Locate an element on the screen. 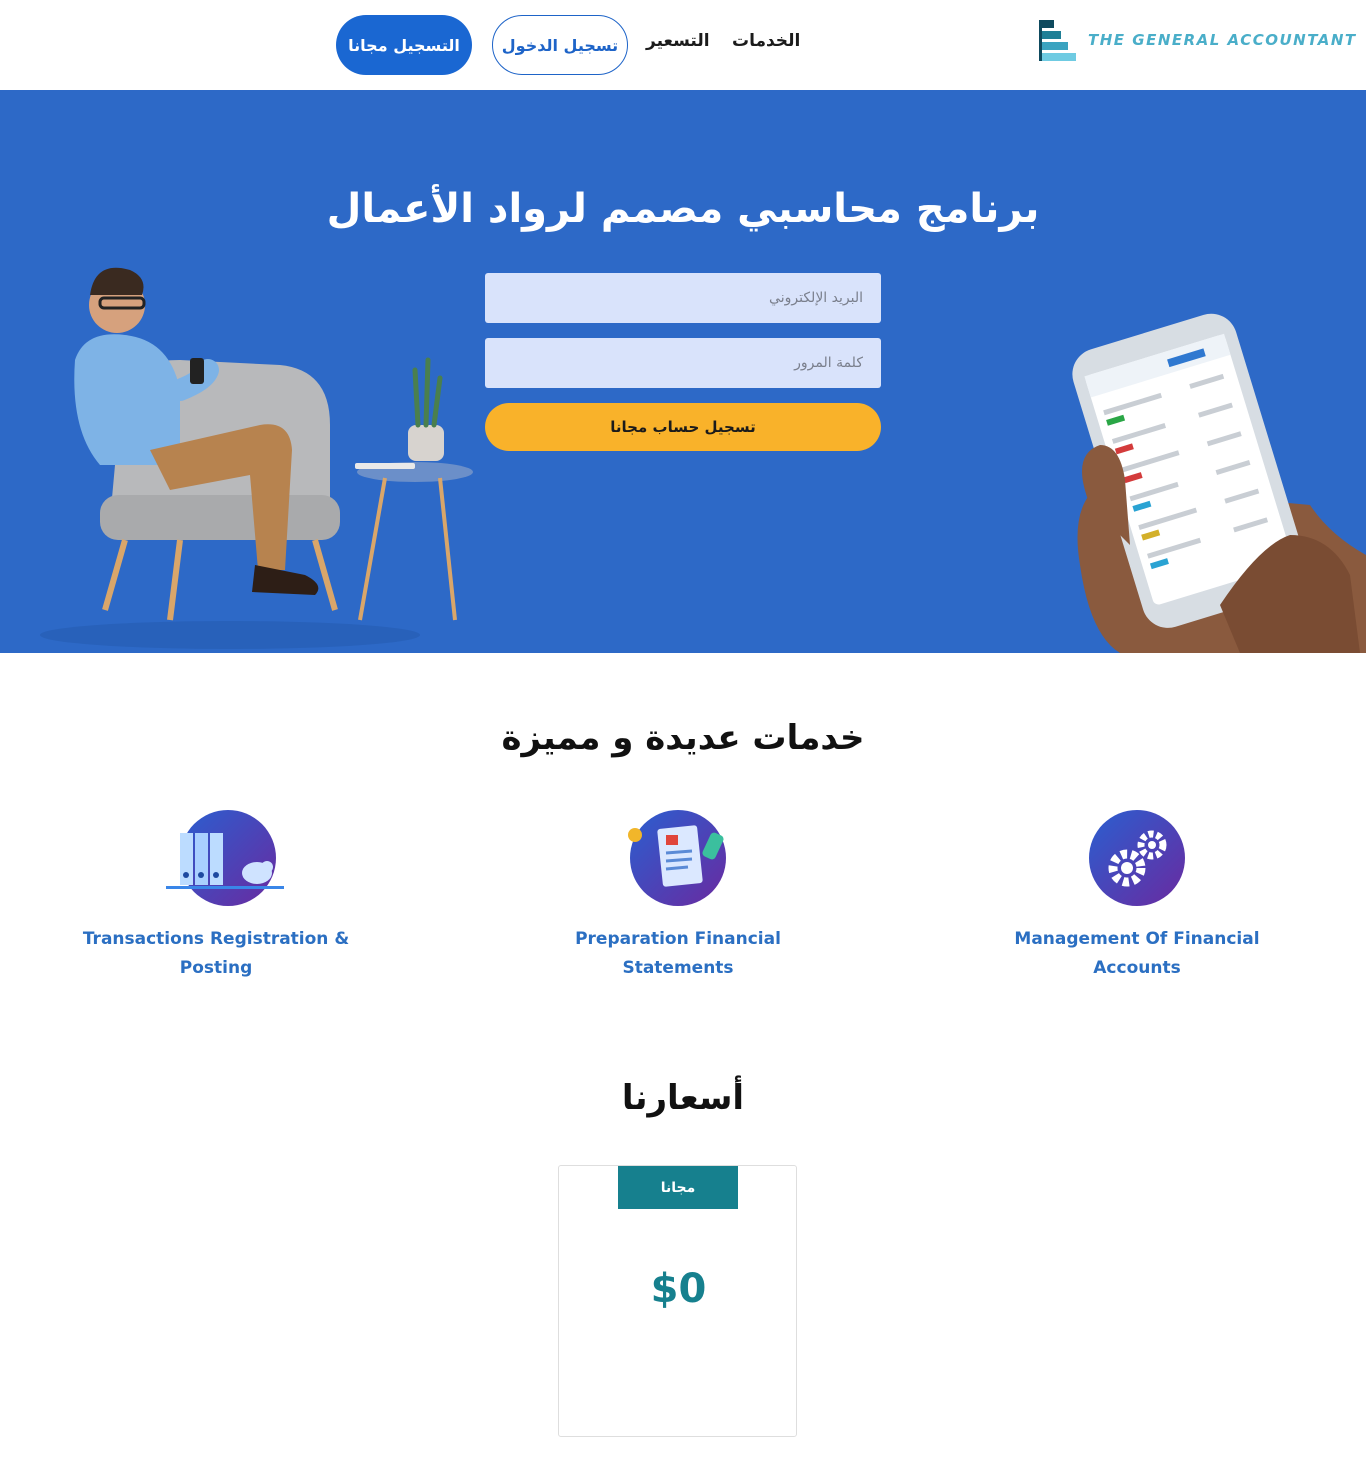 The width and height of the screenshot is (1366, 1469). services-title: خدمات عديدة و مميزة is located at coordinates (683, 738).